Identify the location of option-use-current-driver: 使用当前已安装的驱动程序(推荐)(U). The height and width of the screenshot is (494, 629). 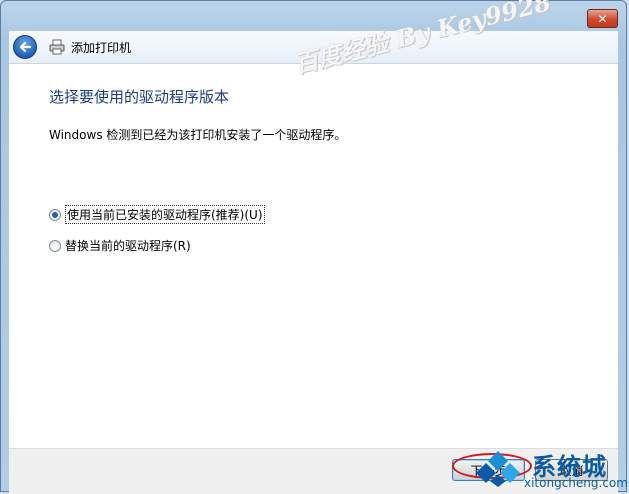
(157, 214).